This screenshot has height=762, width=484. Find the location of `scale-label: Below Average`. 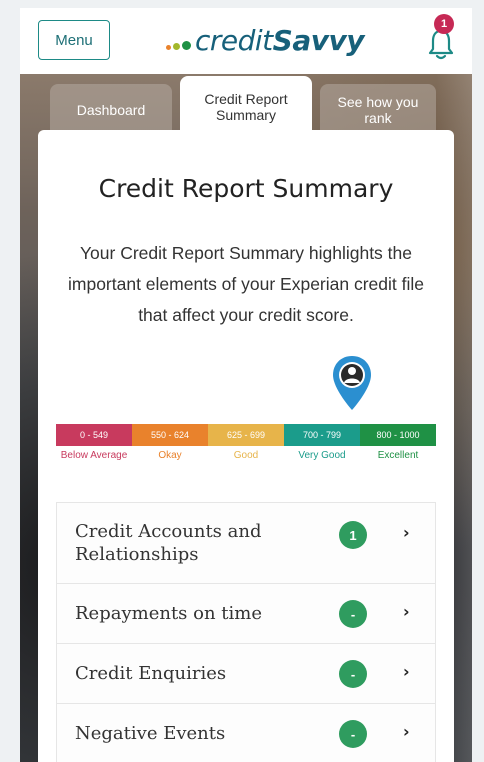

scale-label: Below Average is located at coordinates (94, 455).